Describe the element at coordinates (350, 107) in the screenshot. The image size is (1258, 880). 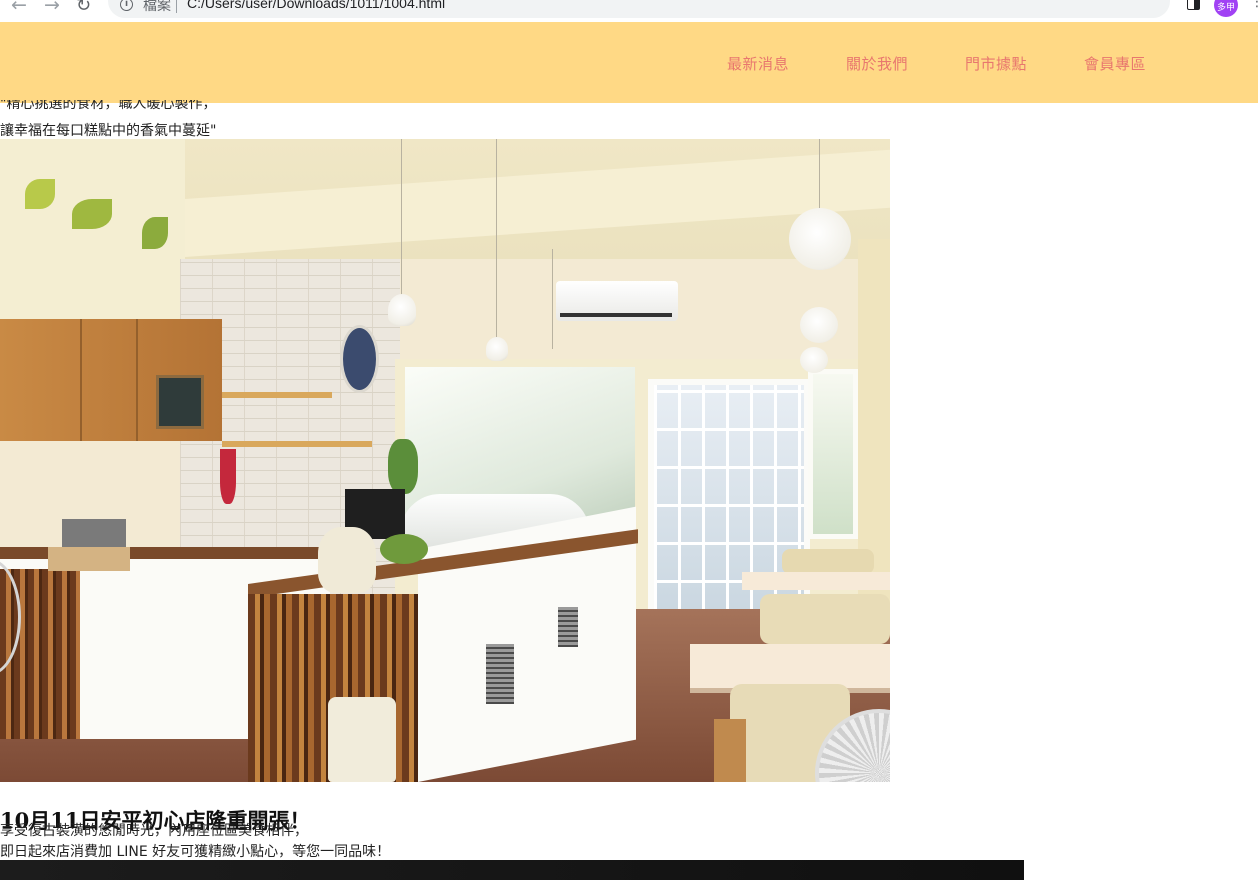
I see `intro-tagline-line-1: "精心挑選的食材，職人暖心製作，` at that location.